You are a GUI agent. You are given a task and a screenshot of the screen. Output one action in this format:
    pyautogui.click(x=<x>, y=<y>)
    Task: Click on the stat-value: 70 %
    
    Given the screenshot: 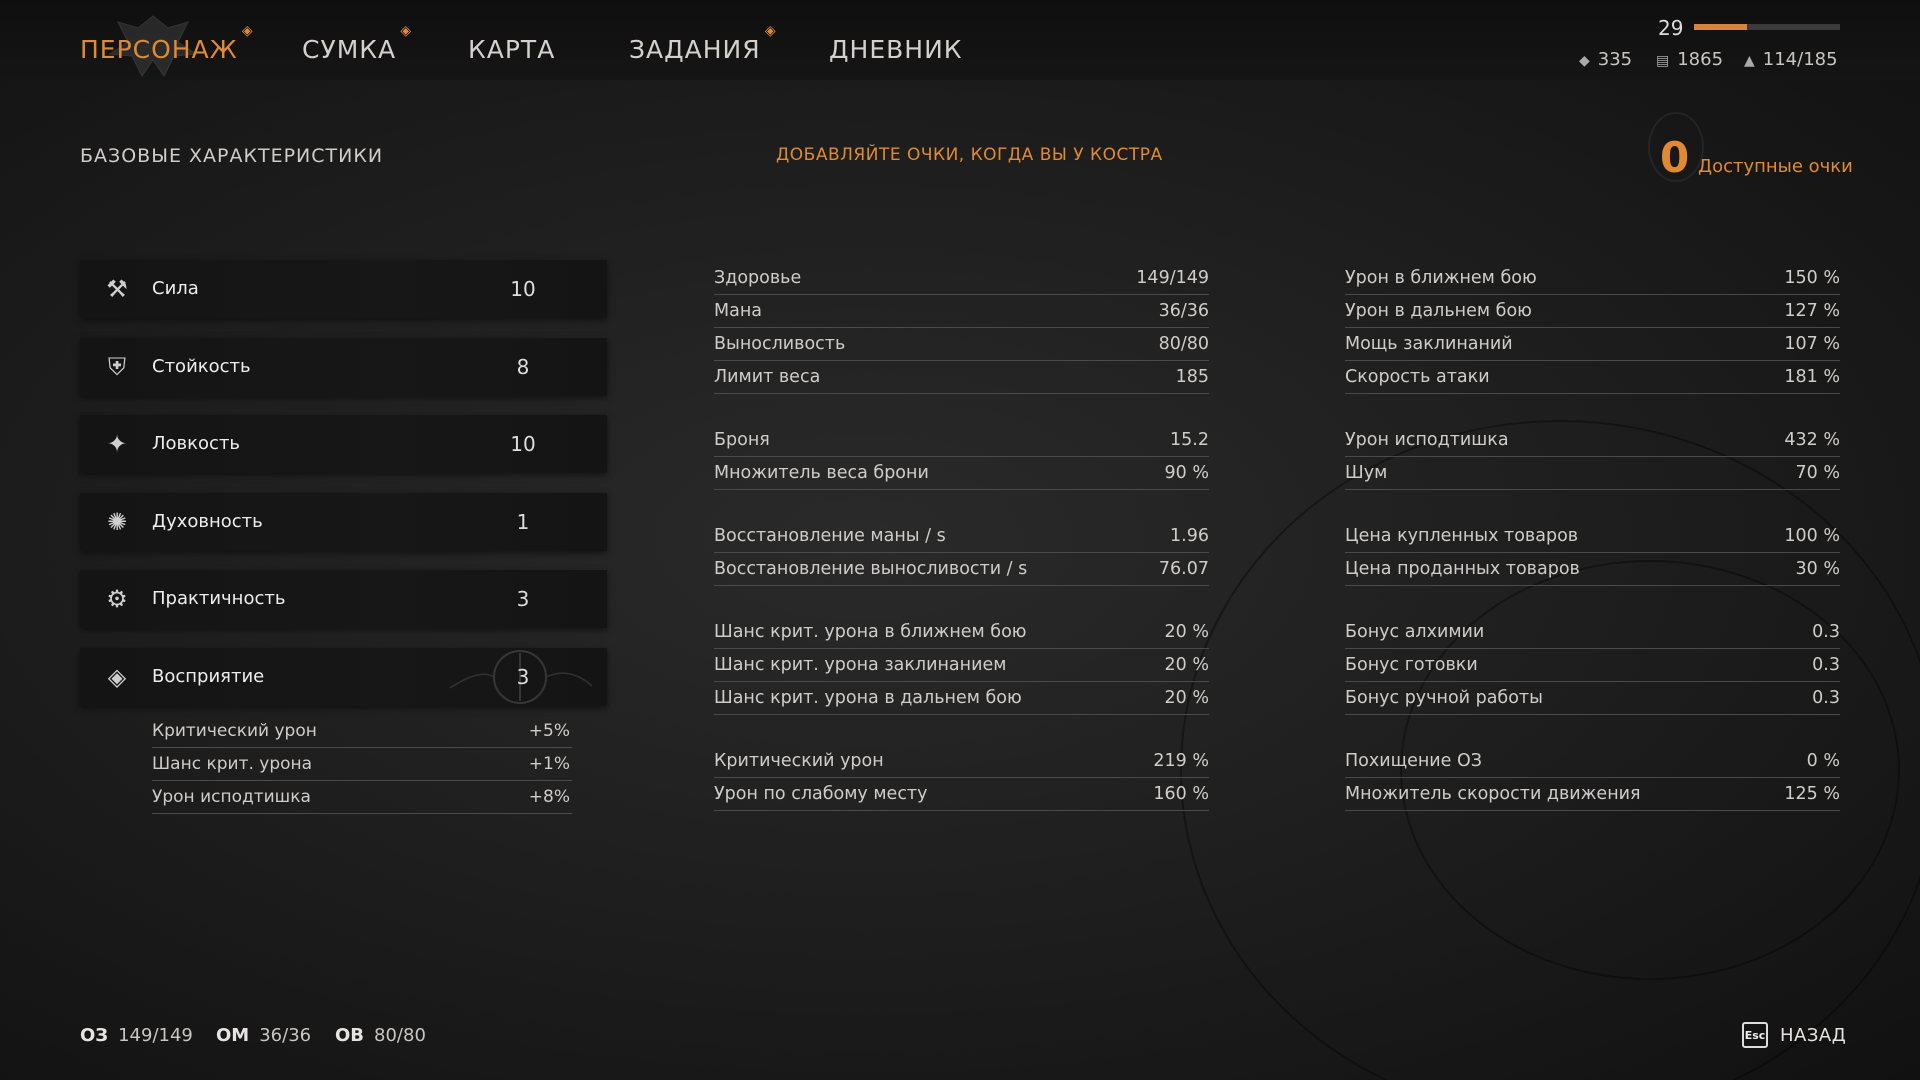 What is the action you would take?
    pyautogui.click(x=1817, y=473)
    